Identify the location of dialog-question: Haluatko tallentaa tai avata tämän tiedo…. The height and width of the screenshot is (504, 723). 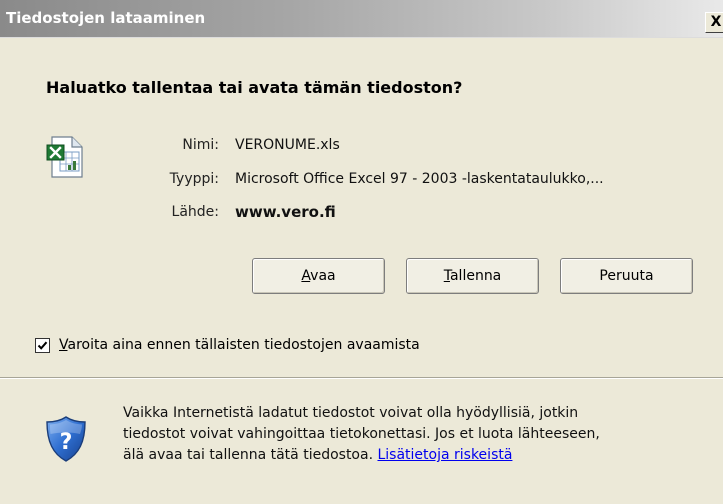
(254, 87).